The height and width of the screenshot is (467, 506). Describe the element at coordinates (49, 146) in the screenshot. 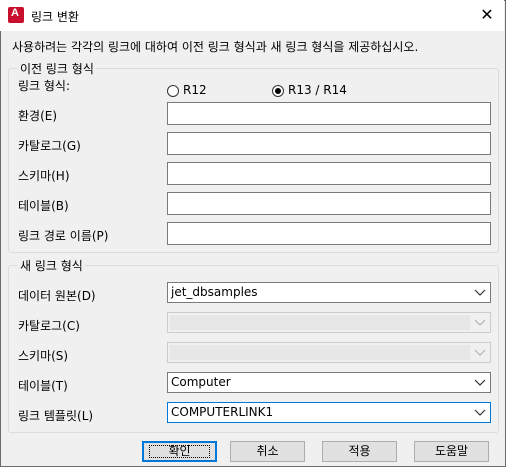

I see `old-catalog-label: 카탈로그(G)` at that location.